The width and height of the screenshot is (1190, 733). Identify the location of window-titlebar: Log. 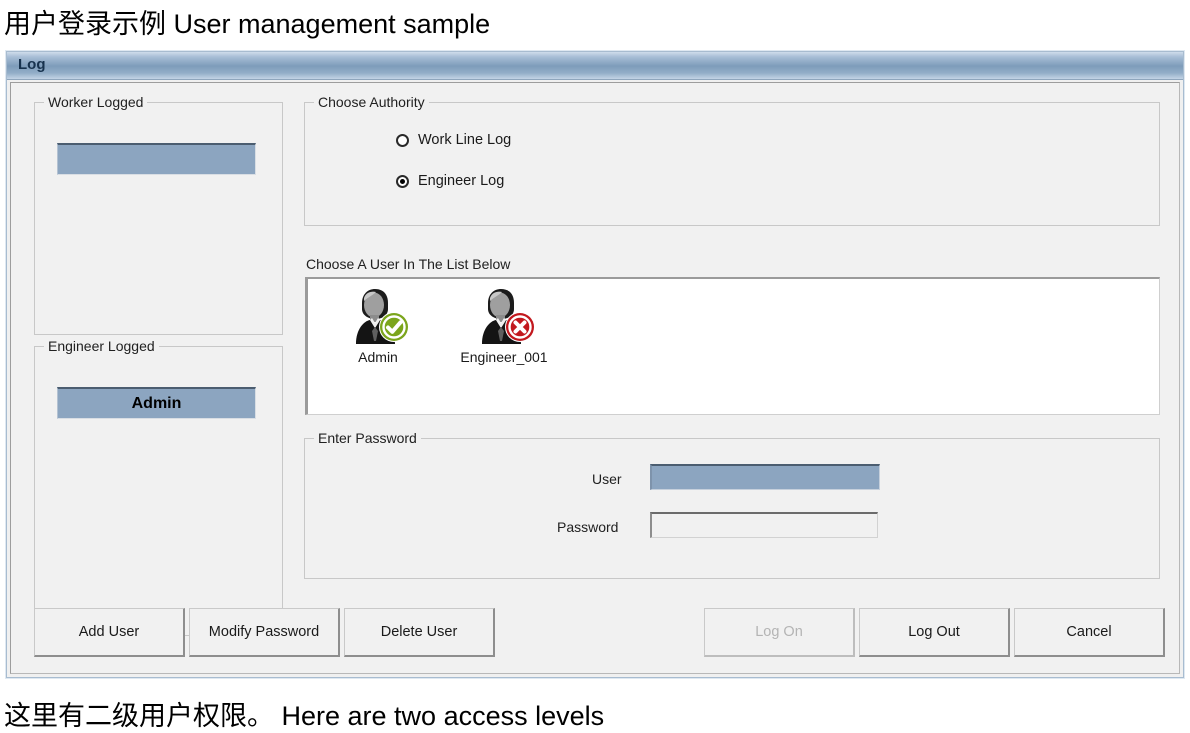
(595, 66).